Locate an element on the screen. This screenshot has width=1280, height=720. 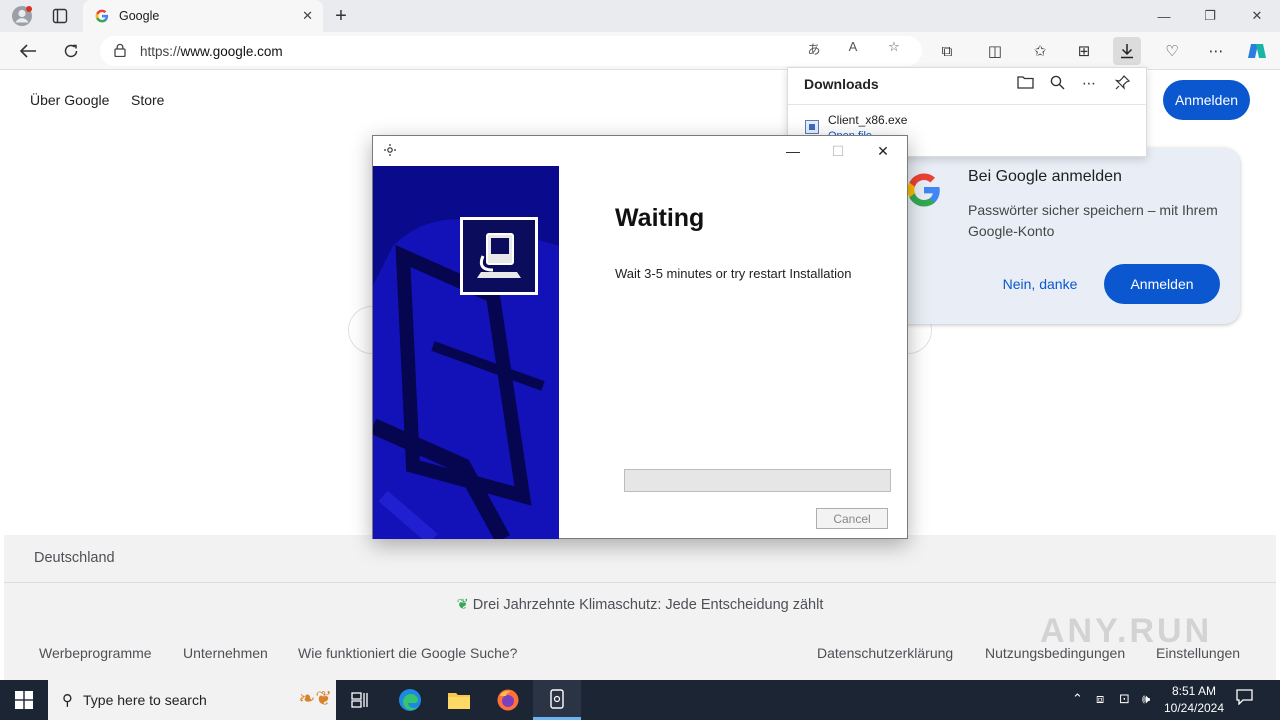
search-icon: ⚲ is located at coordinates (67, 700).